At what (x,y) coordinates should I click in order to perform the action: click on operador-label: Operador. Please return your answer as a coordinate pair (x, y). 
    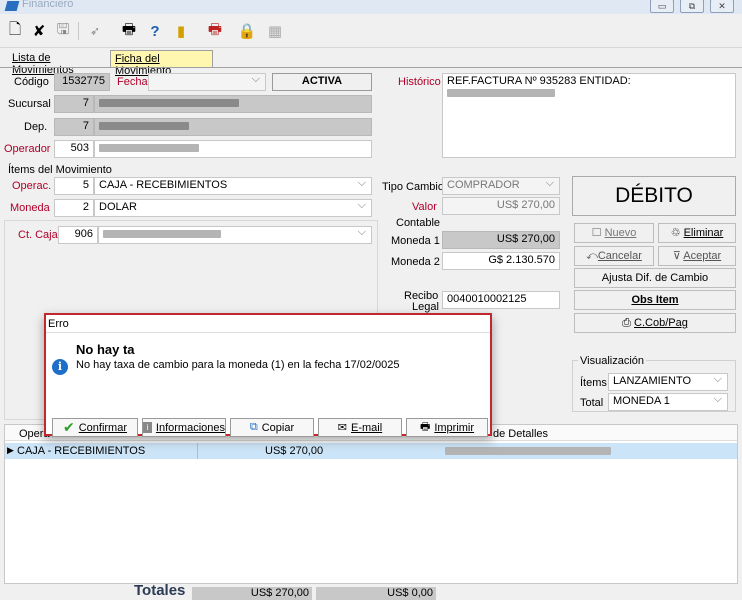
    Looking at the image, I should click on (27, 149).